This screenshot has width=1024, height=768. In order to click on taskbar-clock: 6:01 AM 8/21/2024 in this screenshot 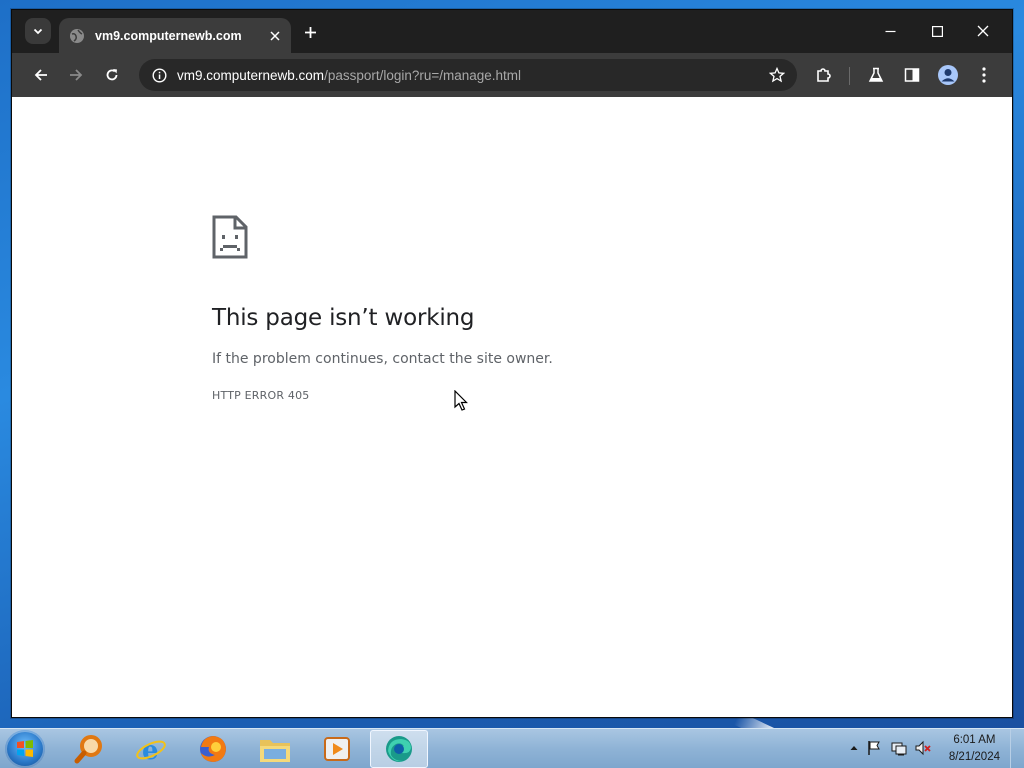, I will do `click(974, 749)`.